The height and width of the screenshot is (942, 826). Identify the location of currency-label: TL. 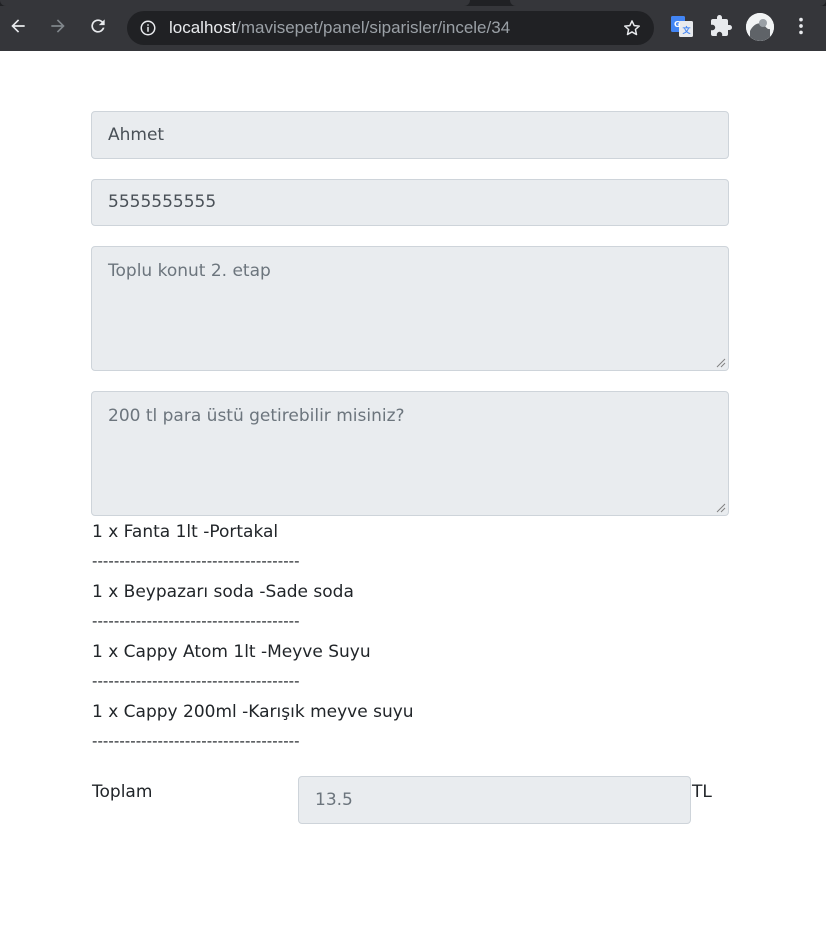
(702, 792).